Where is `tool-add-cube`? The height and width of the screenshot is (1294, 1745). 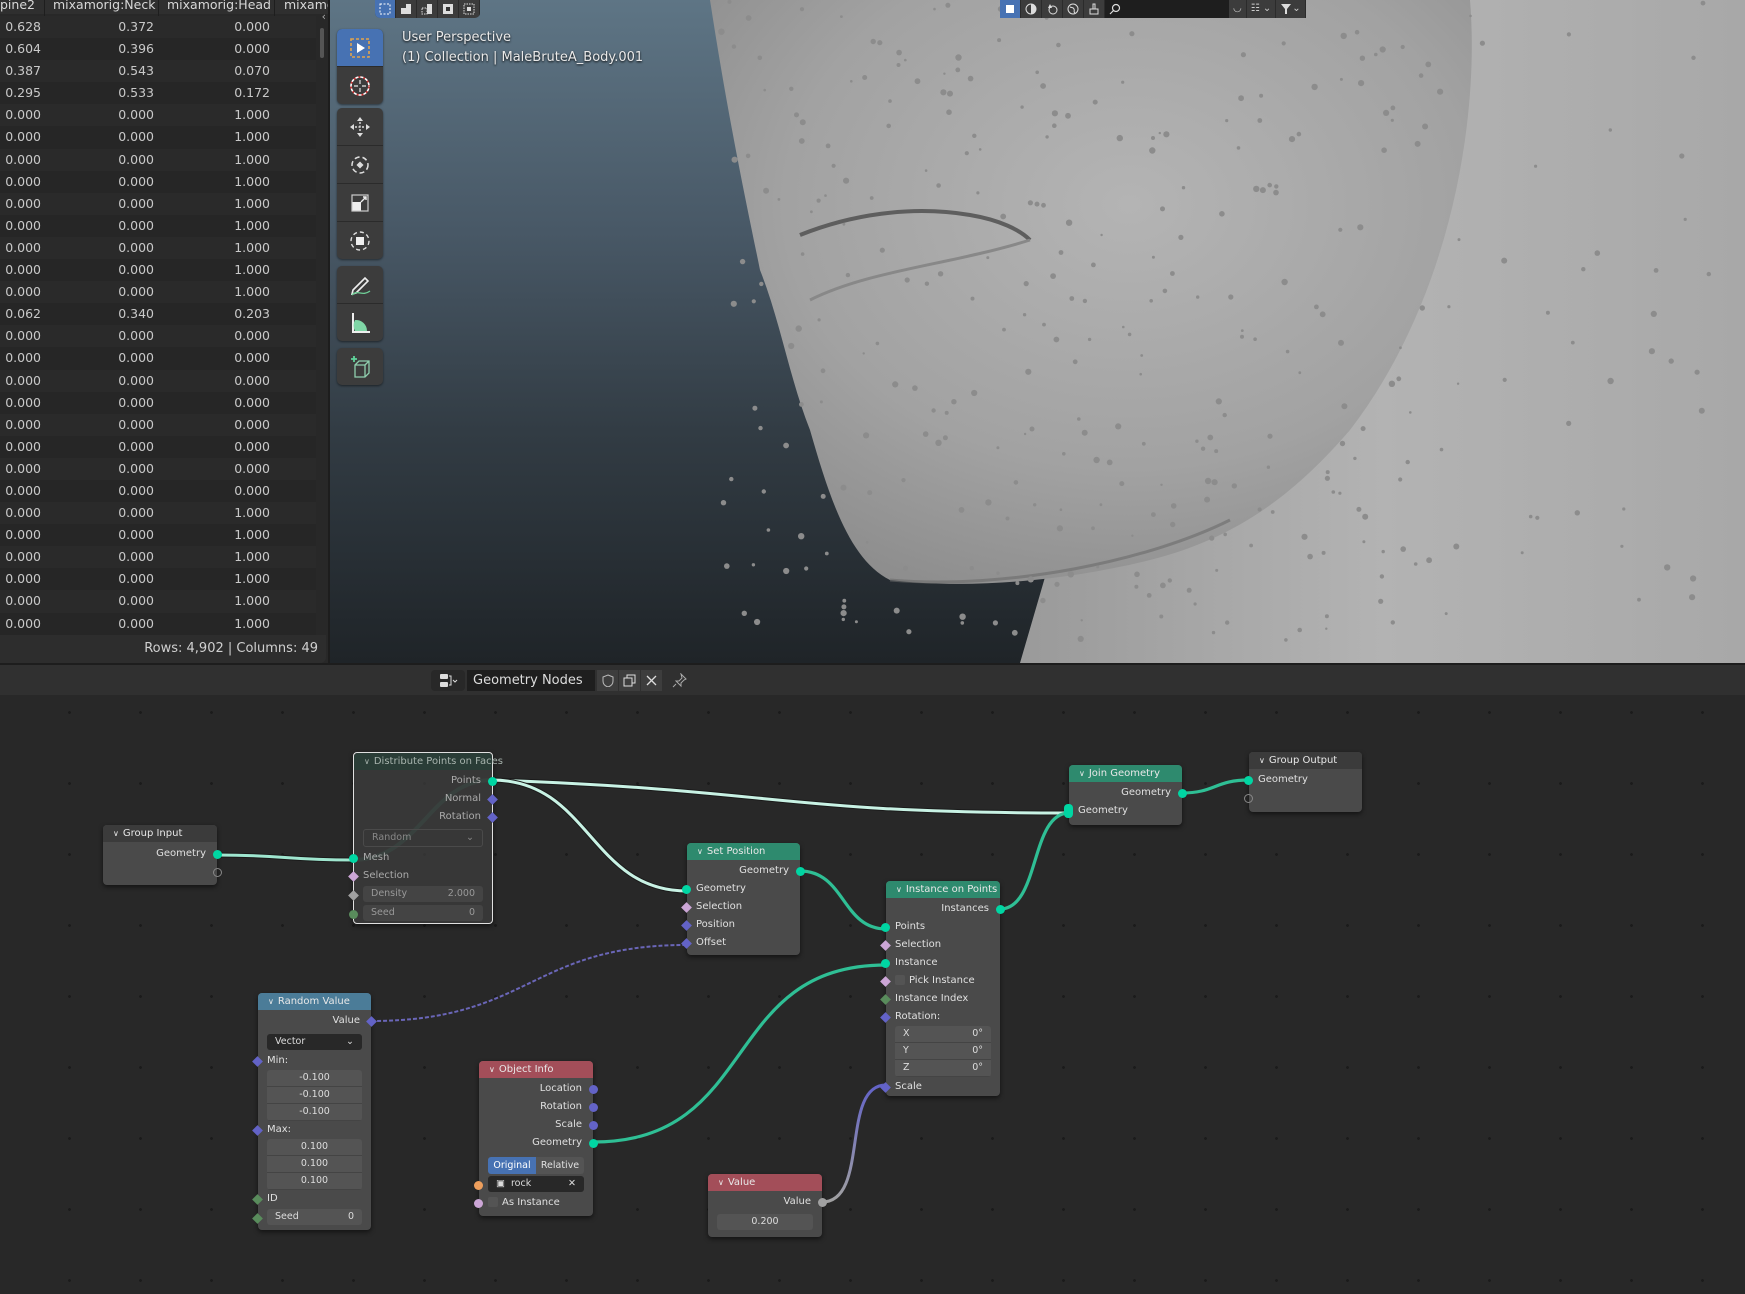
tool-add-cube is located at coordinates (360, 366).